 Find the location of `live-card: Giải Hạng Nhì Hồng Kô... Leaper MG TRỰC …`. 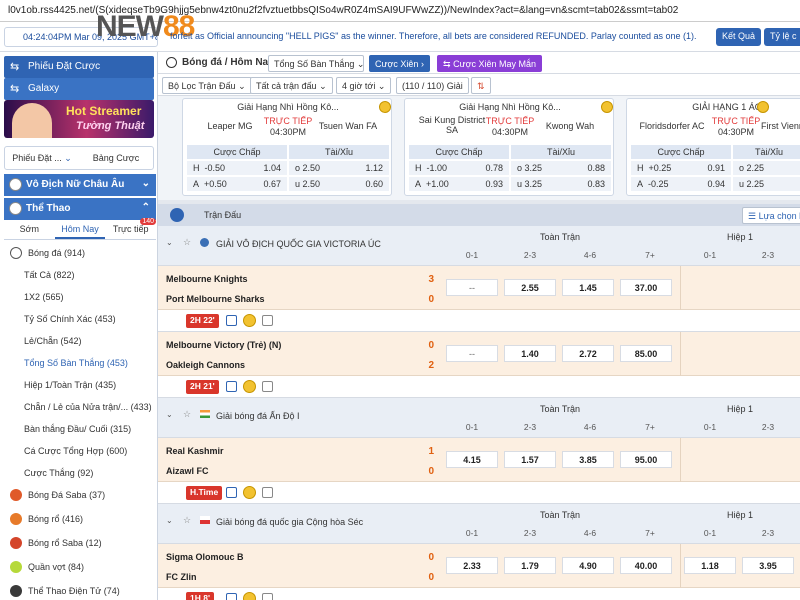

live-card: Giải Hạng Nhì Hồng Kô... Leaper MG TRỰC … is located at coordinates (287, 147).